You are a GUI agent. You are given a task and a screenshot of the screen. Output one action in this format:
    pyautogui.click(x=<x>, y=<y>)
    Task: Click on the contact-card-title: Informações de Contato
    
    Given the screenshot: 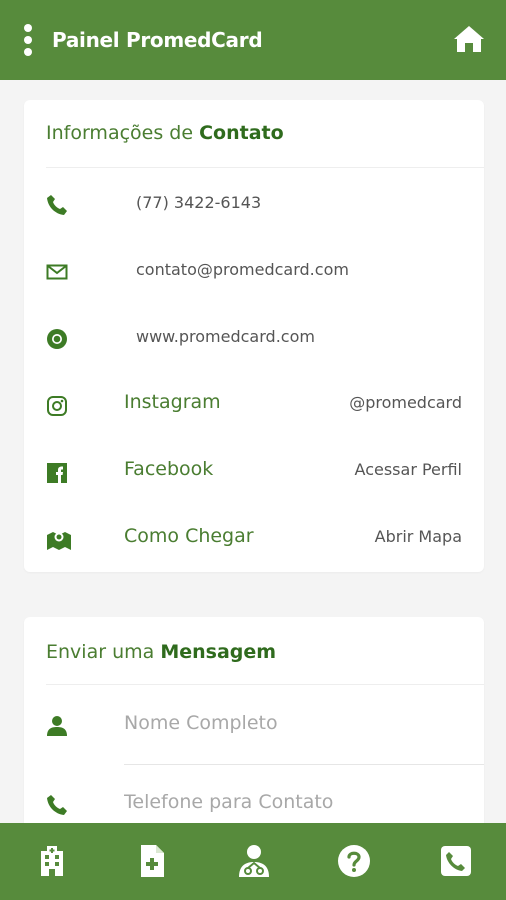 What is the action you would take?
    pyautogui.click(x=165, y=133)
    